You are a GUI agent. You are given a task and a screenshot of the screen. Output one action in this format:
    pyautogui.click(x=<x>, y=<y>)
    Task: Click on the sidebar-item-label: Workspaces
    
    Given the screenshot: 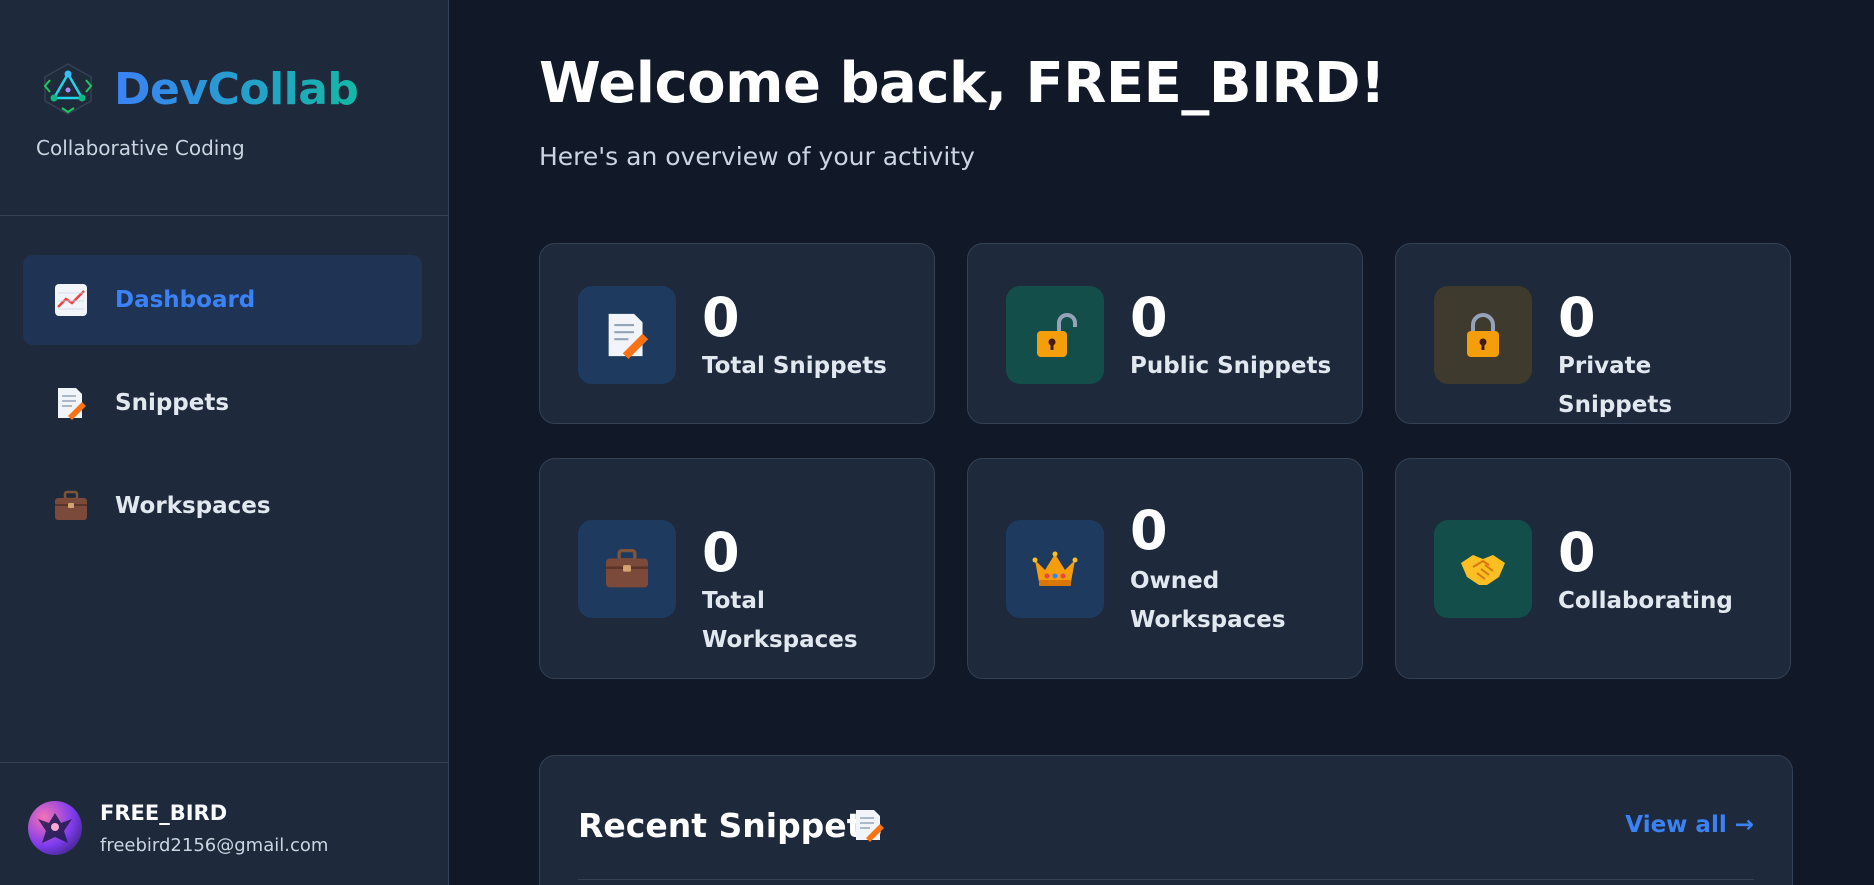 What is the action you would take?
    pyautogui.click(x=193, y=506)
    